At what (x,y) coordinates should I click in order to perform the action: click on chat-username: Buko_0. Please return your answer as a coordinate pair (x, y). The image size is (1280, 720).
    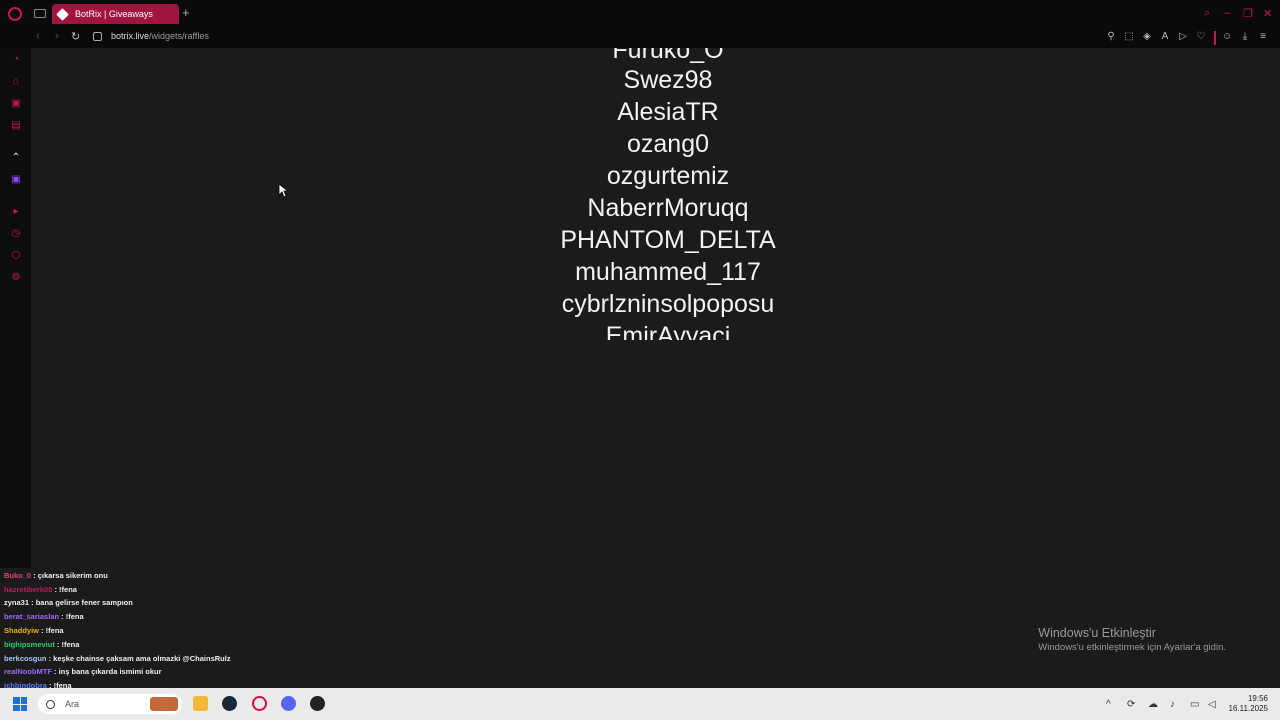
    Looking at the image, I should click on (17, 575).